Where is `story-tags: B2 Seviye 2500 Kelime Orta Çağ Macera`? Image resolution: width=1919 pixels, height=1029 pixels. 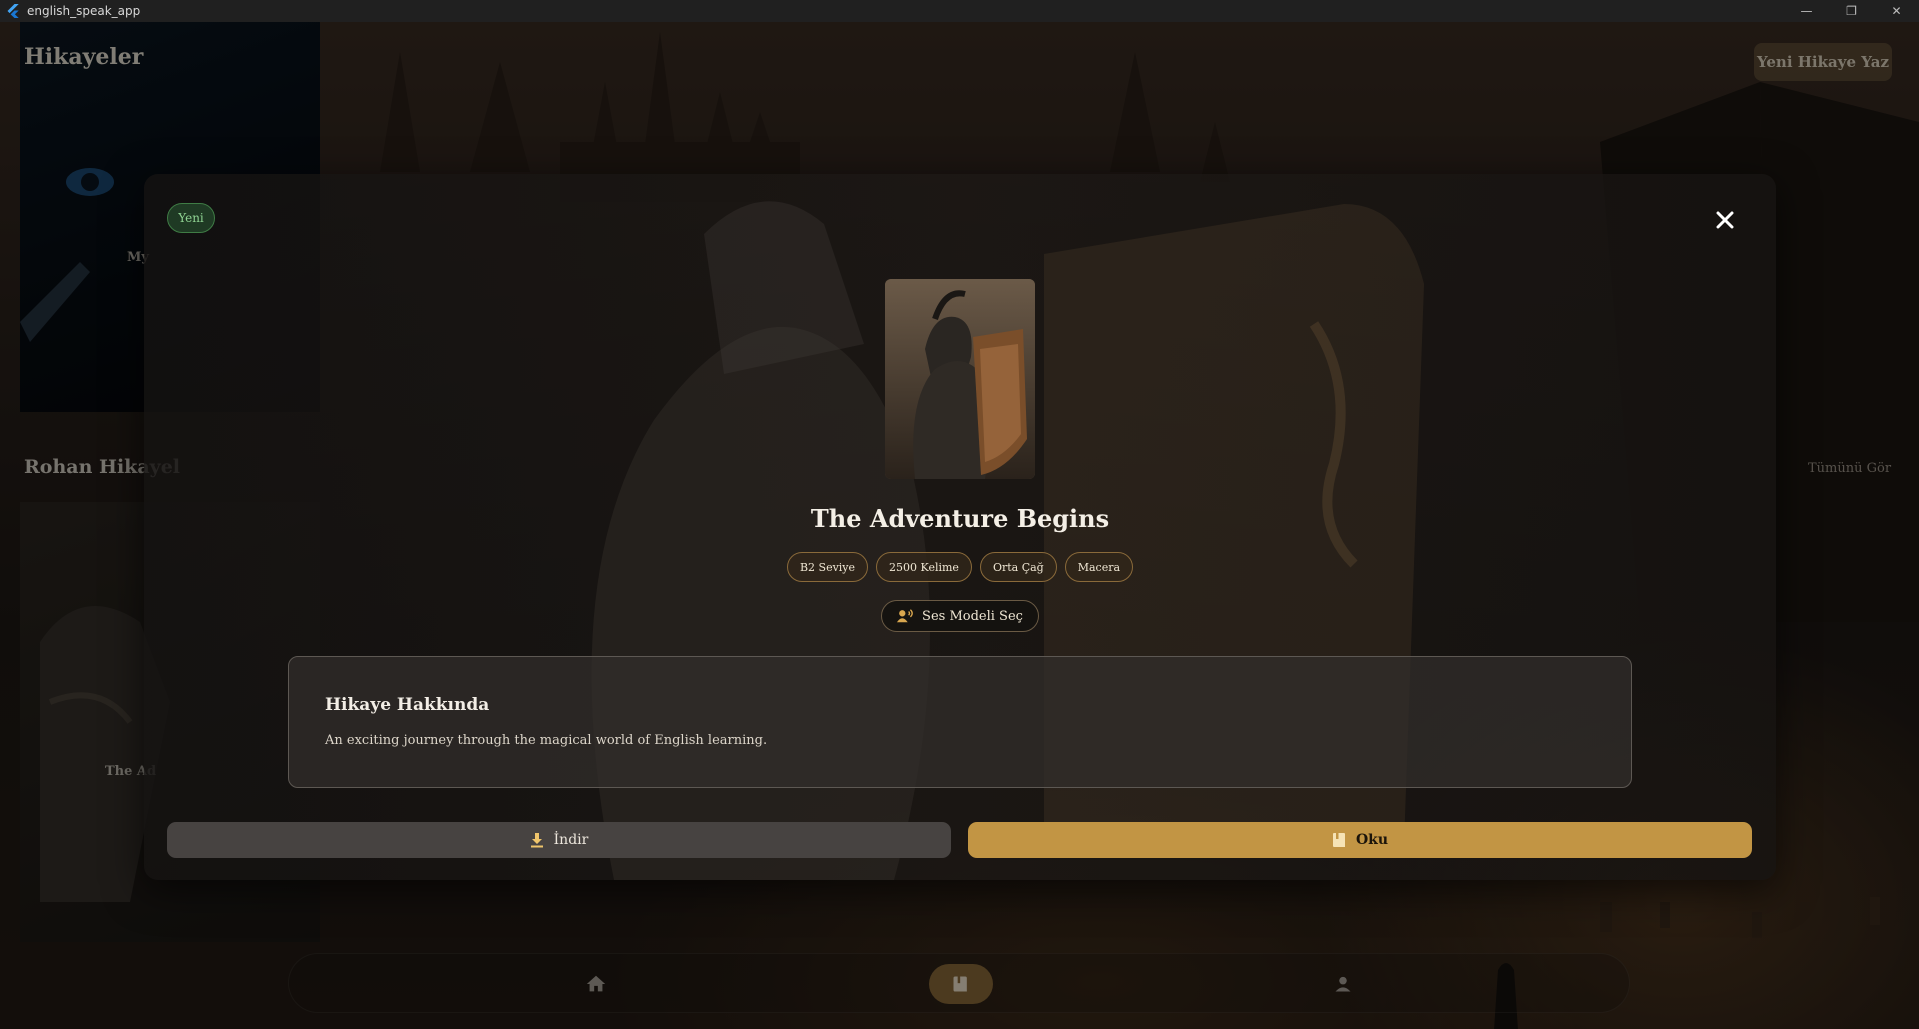
story-tags: B2 Seviye 2500 Kelime Orta Çağ Macera is located at coordinates (960, 567).